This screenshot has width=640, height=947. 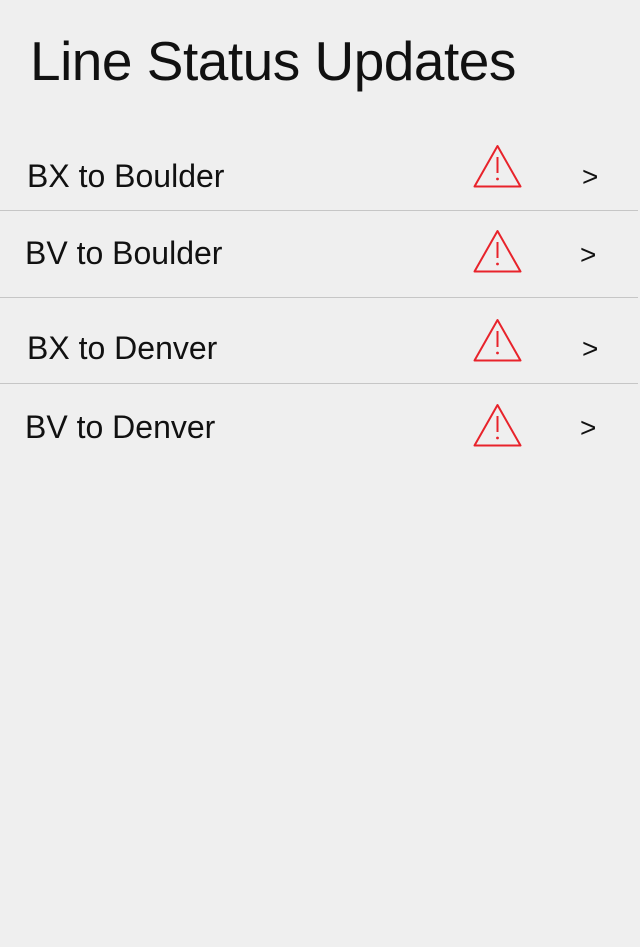 What do you see at coordinates (320, 424) in the screenshot?
I see `line-row-bv-to-denver: BV to Denver >` at bounding box center [320, 424].